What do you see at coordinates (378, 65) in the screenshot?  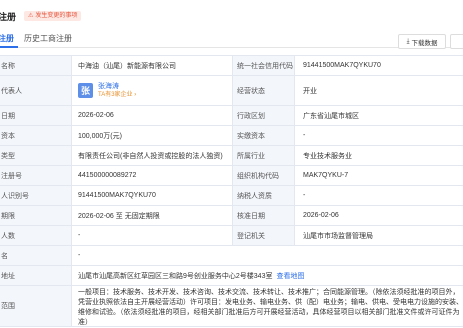 I see `credit-code: 91441500MAK7QYKU70` at bounding box center [378, 65].